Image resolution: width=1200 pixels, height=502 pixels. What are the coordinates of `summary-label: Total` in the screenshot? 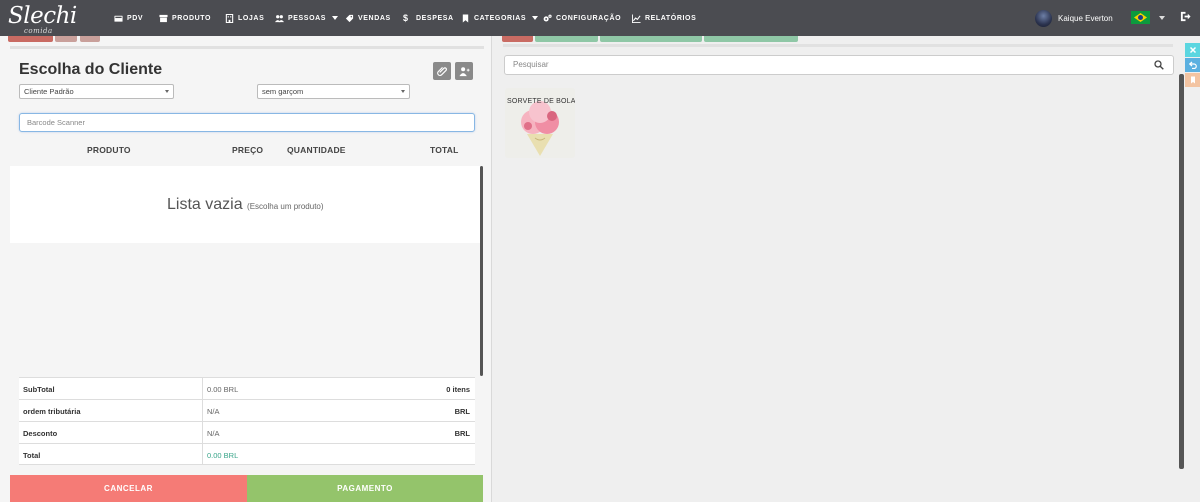 It's located at (32, 455).